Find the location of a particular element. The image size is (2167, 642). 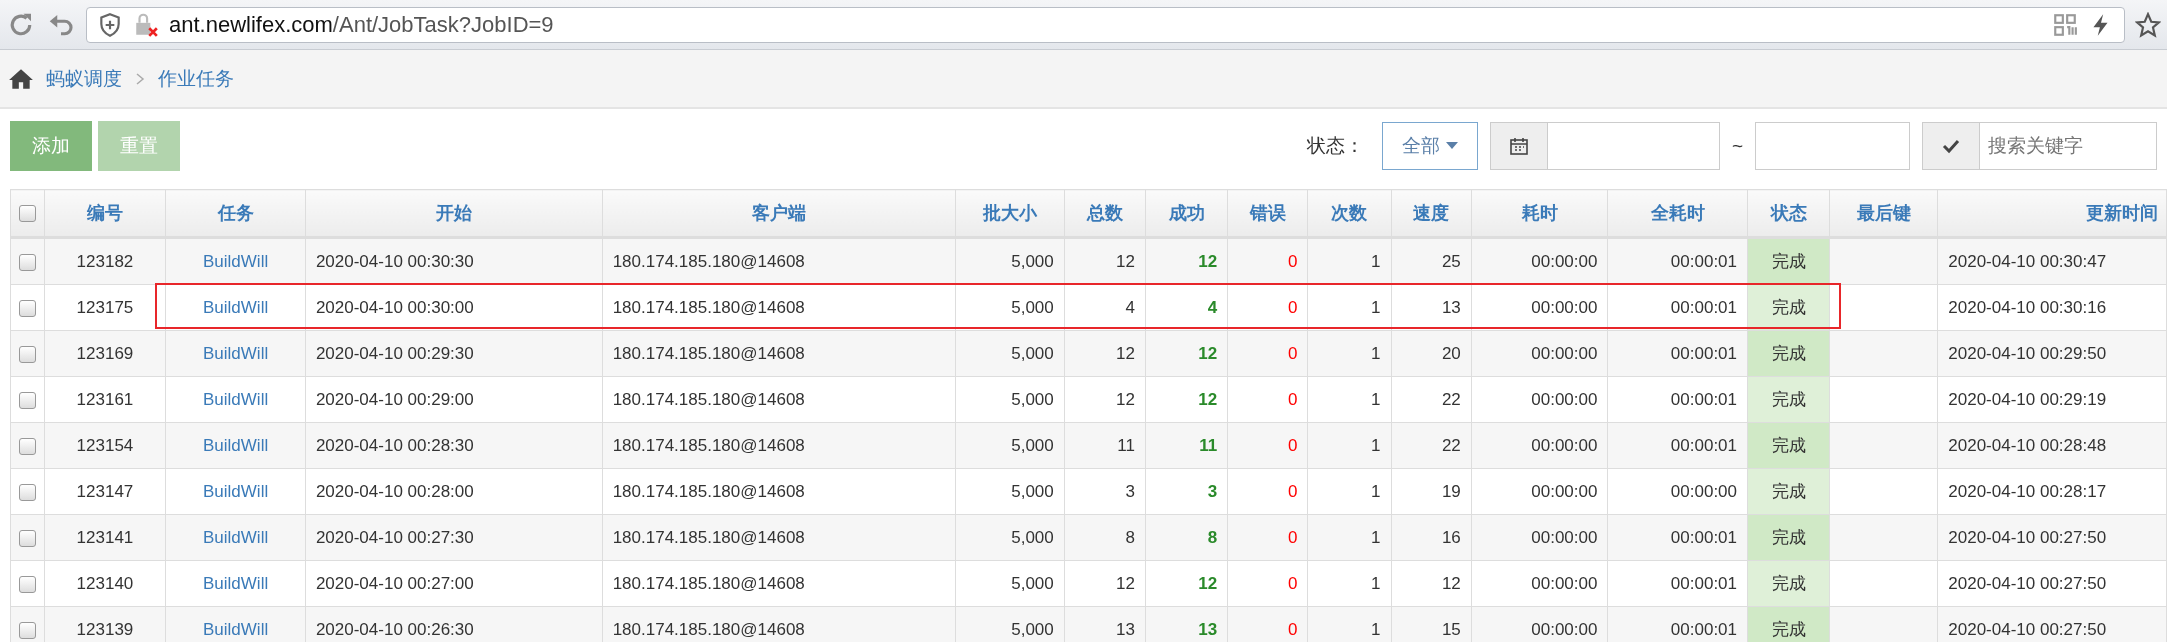

qr-code-icon is located at coordinates (2065, 24).